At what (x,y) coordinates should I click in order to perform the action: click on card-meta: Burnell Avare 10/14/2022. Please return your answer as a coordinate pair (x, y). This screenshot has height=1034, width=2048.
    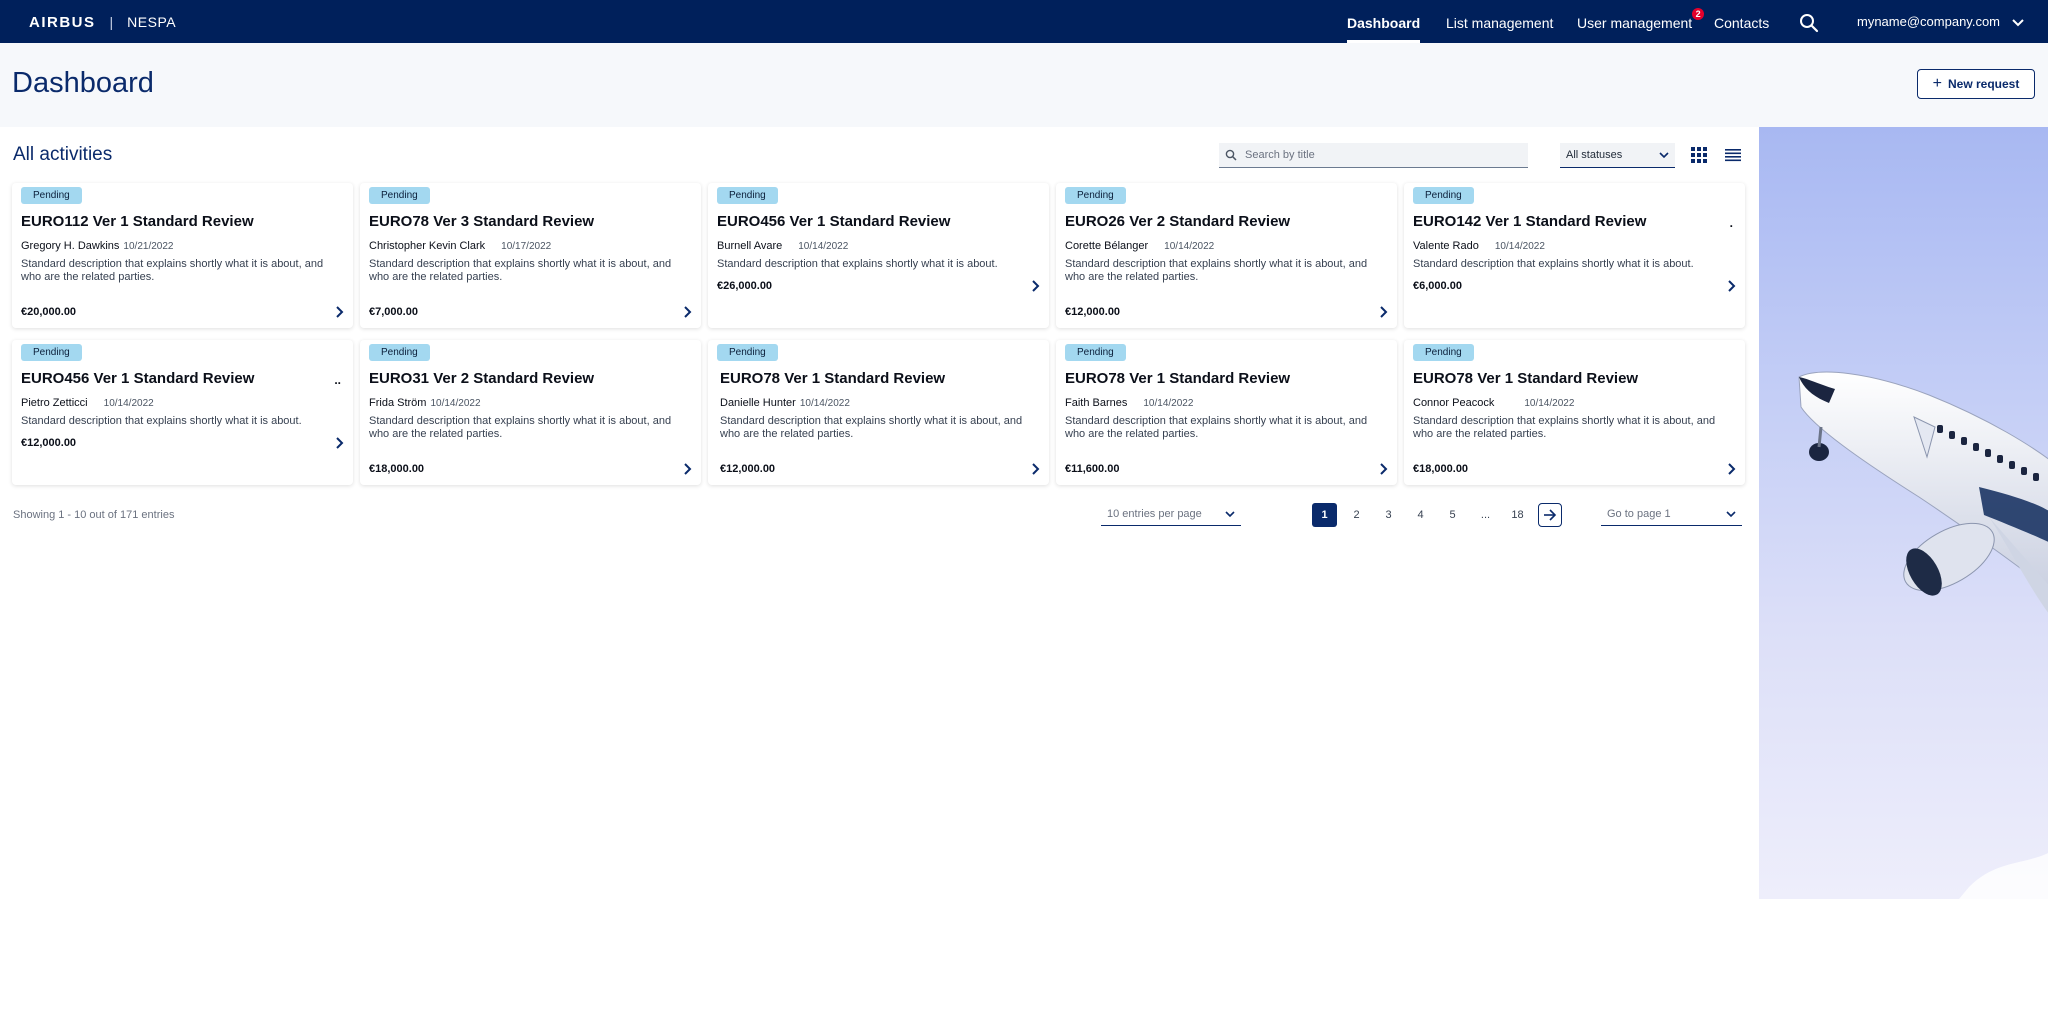
    Looking at the image, I should click on (782, 246).